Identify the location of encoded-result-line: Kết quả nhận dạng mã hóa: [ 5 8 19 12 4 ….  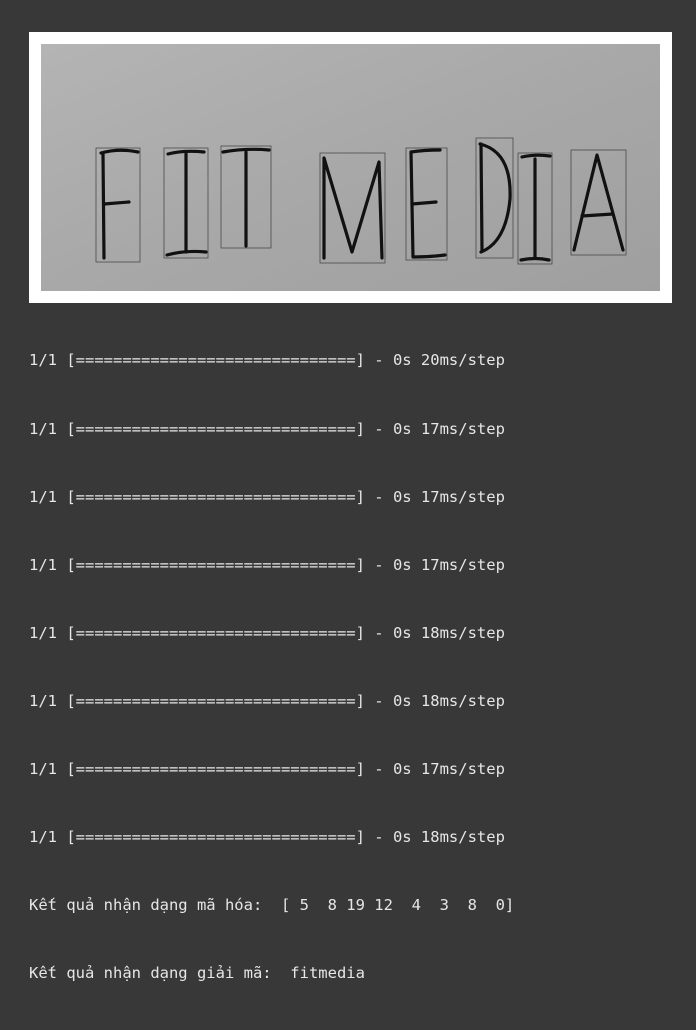
(272, 905).